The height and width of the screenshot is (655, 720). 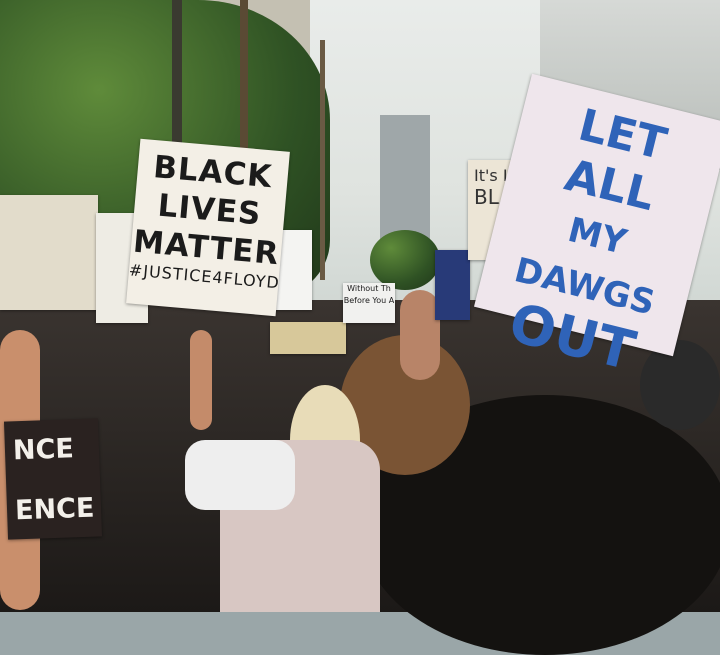 I want to click on lamp-post, so click(x=177, y=75).